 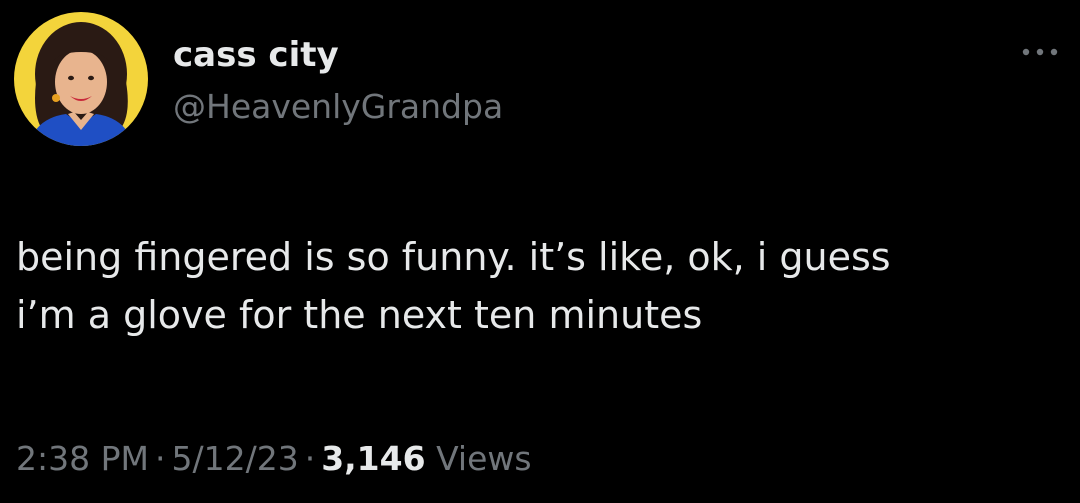 What do you see at coordinates (338, 107) in the screenshot?
I see `user-handle: @HeavenlyGrandpa` at bounding box center [338, 107].